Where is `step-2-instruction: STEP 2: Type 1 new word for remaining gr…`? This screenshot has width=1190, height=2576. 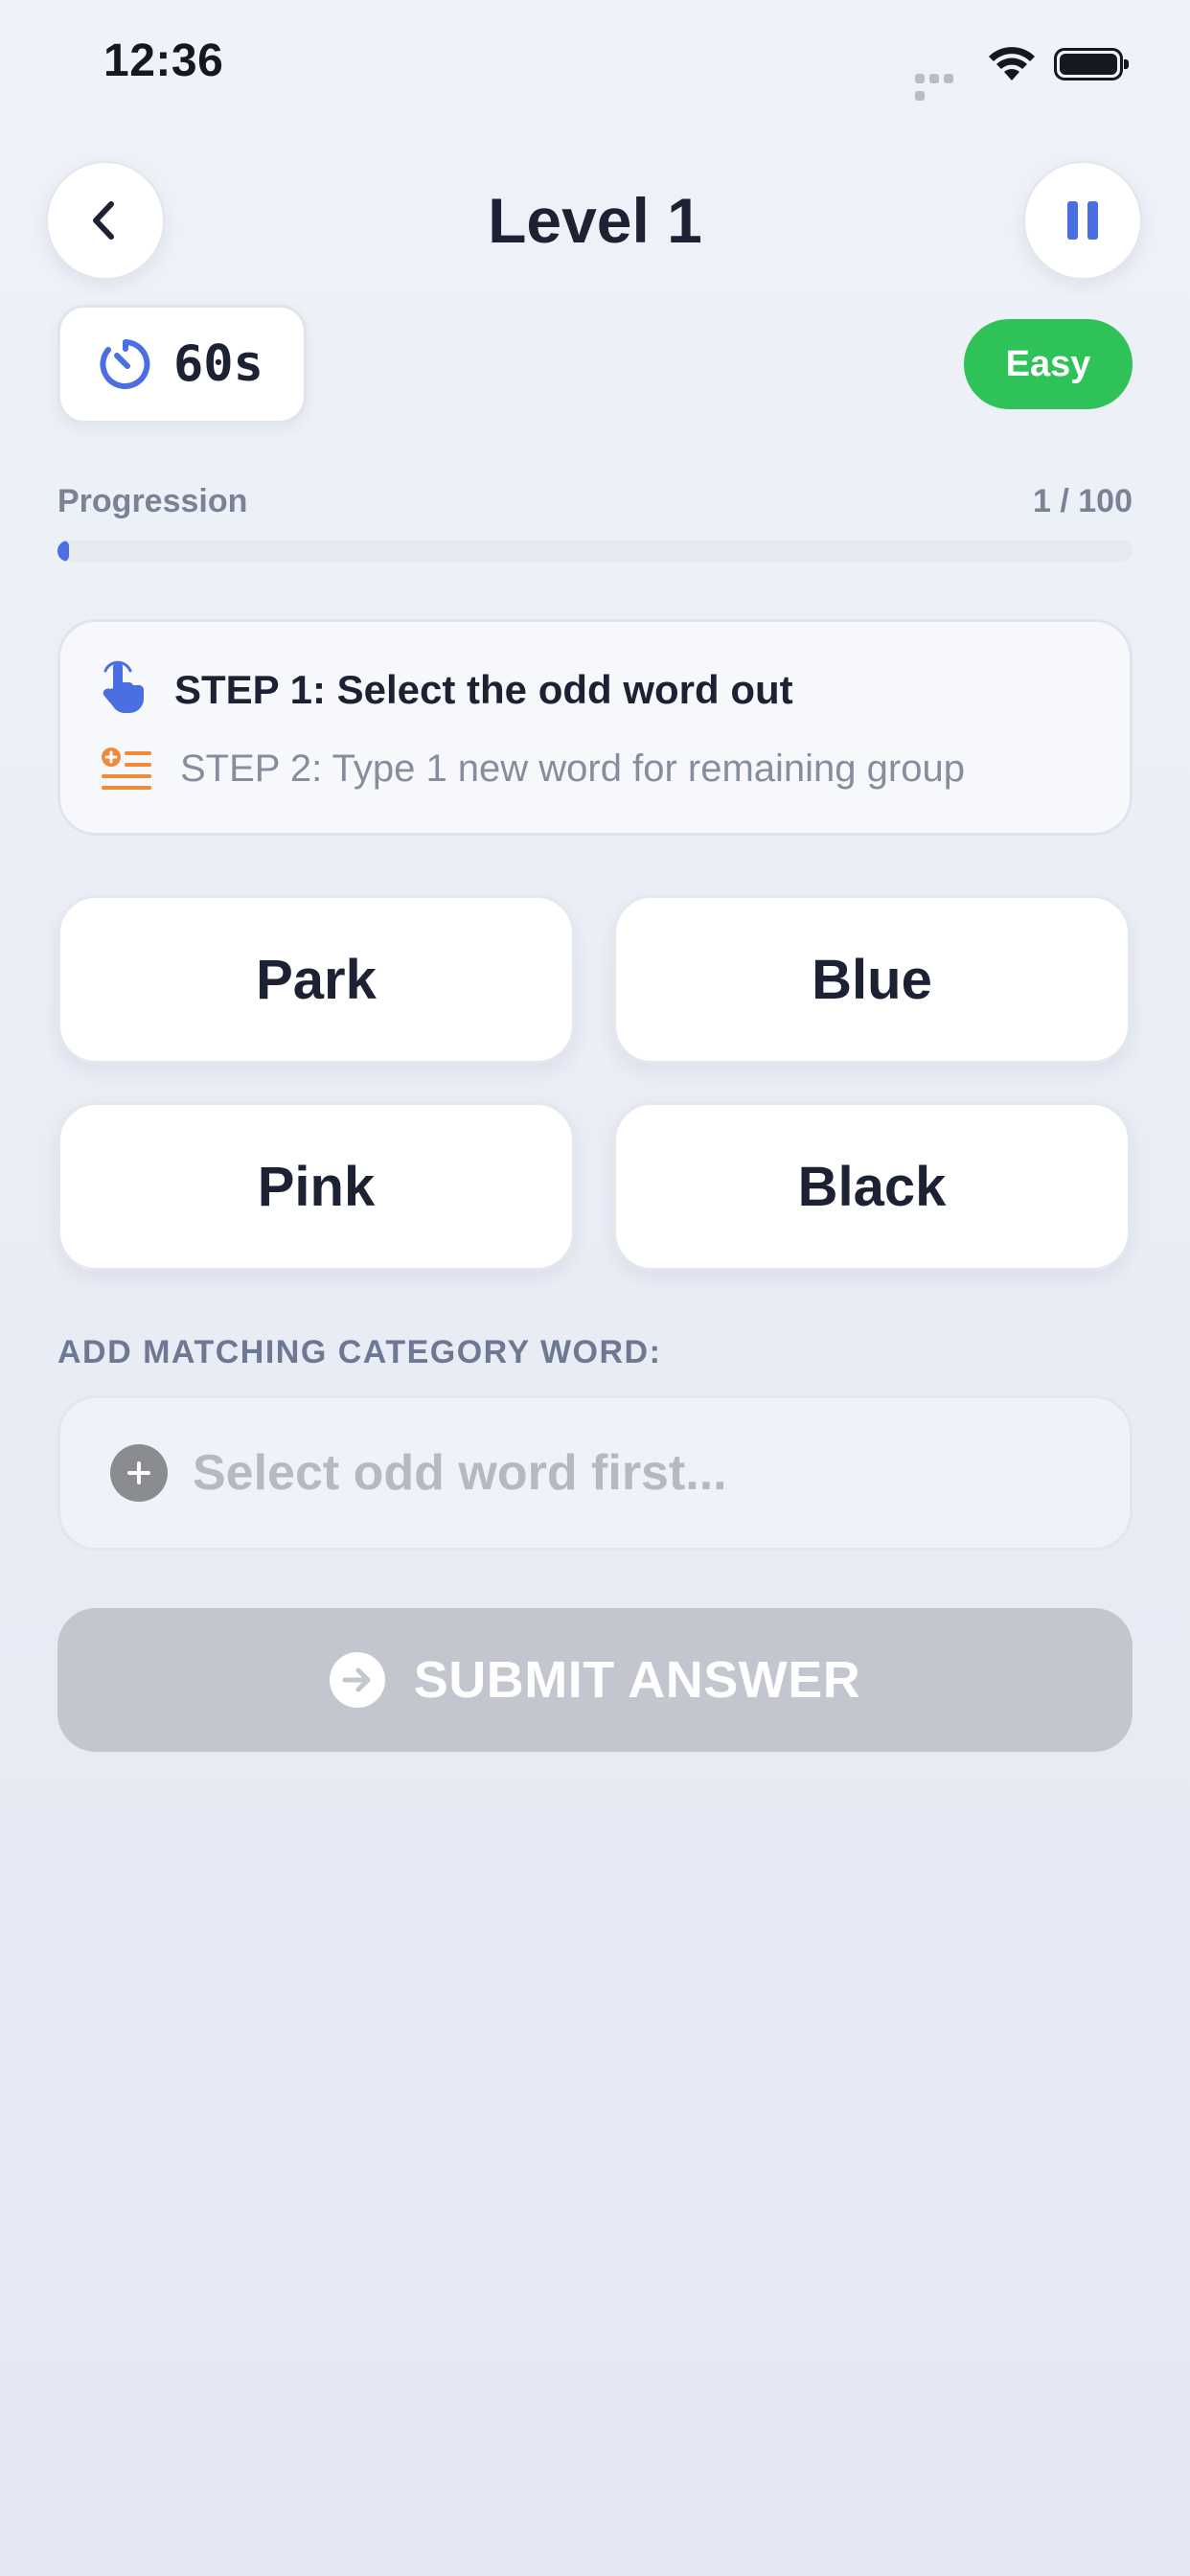
step-2-instruction: STEP 2: Type 1 new word for remaining gr… is located at coordinates (573, 769).